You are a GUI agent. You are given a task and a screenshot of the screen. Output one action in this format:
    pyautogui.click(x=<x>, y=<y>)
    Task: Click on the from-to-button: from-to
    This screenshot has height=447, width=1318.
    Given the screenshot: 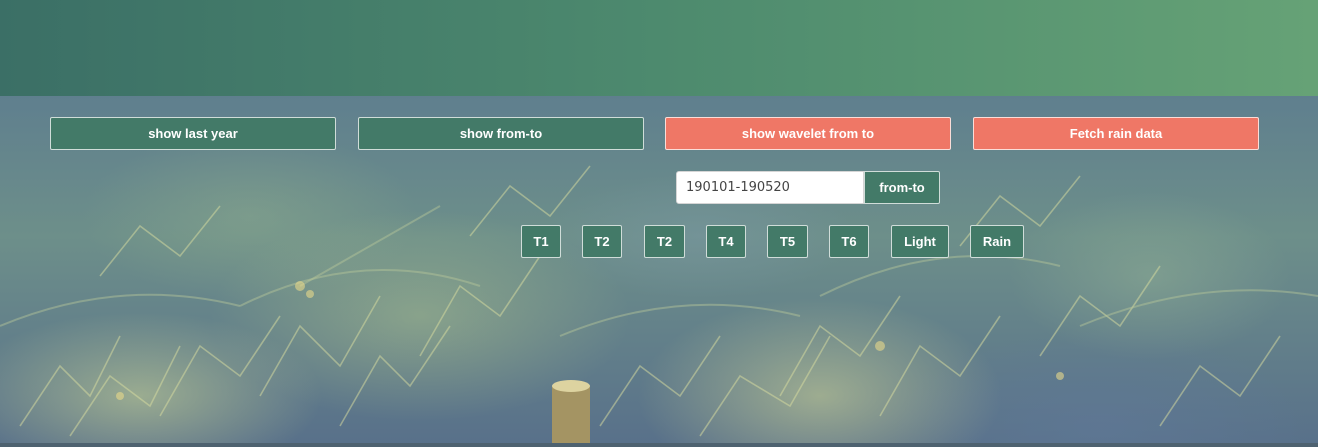 What is the action you would take?
    pyautogui.click(x=902, y=187)
    